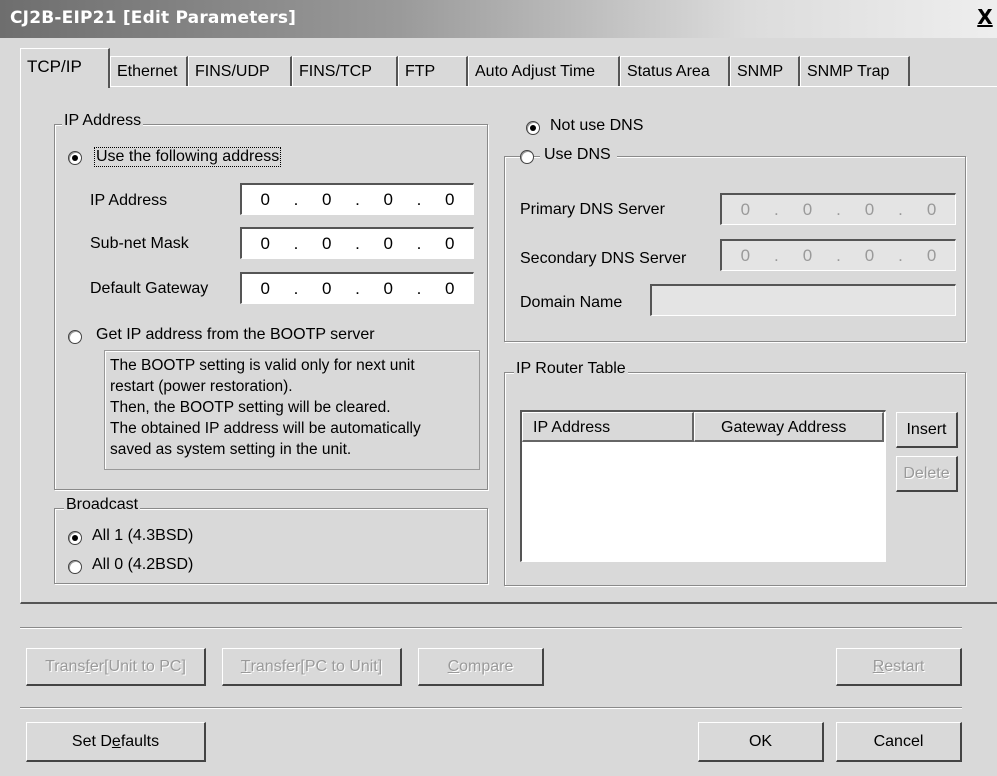  What do you see at coordinates (75, 337) in the screenshot?
I see `bootp-radio` at bounding box center [75, 337].